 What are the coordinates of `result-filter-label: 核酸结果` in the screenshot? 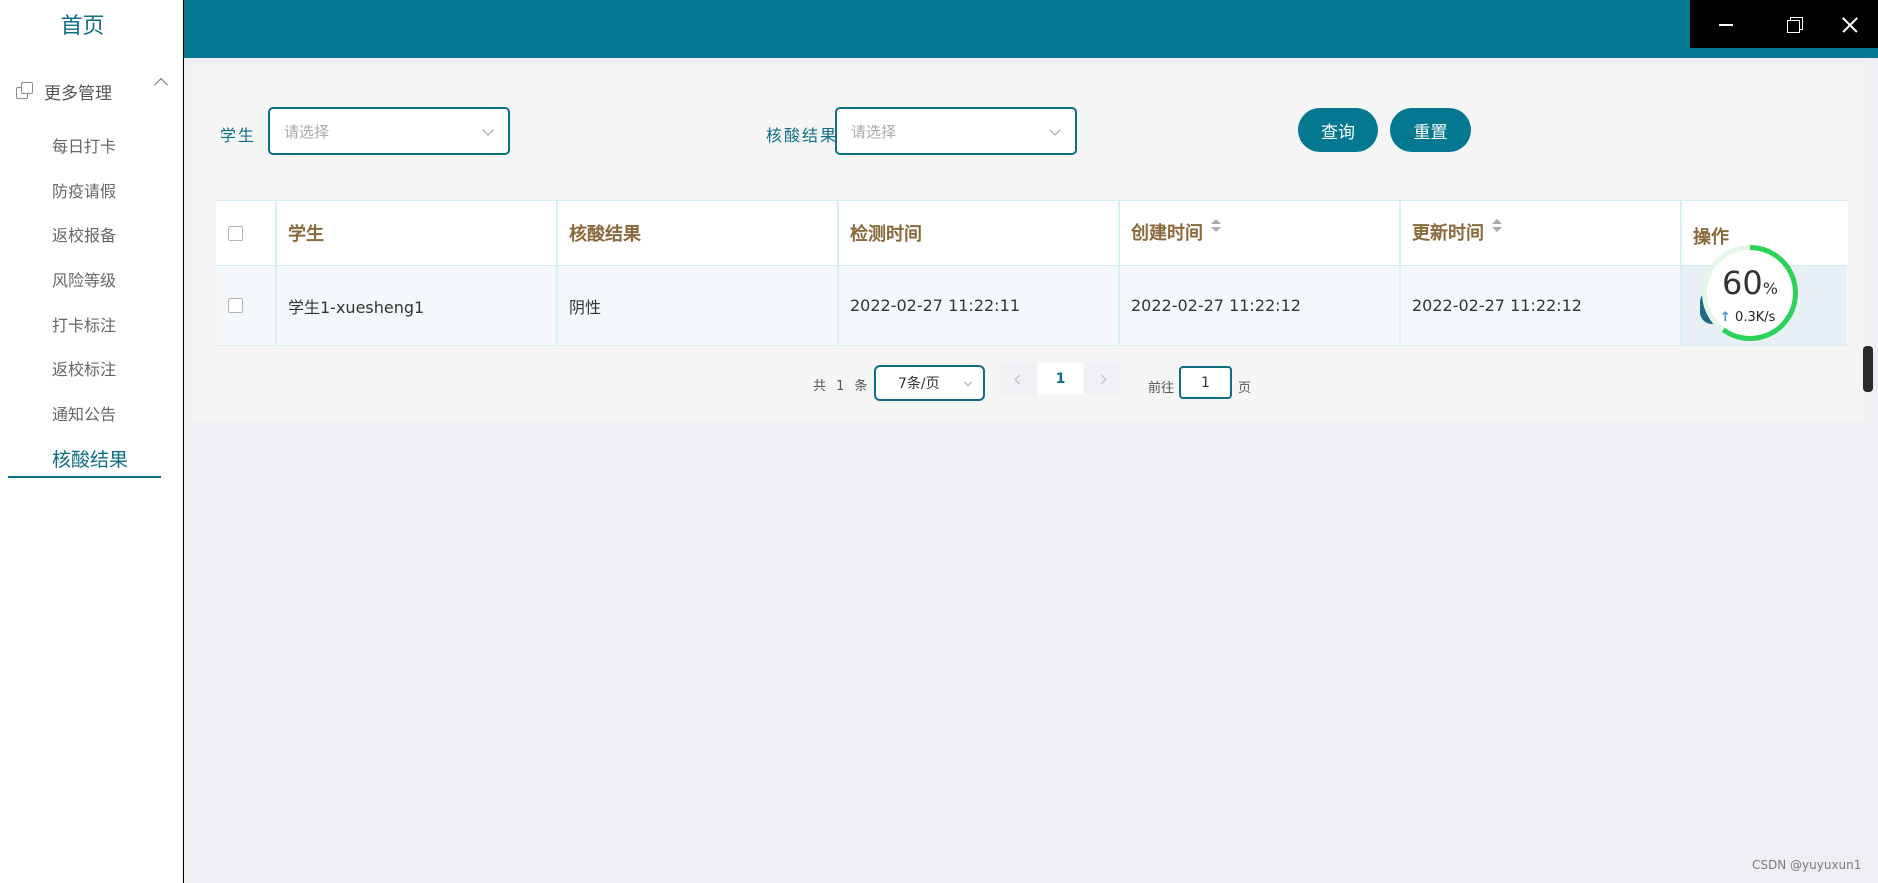 It's located at (802, 135).